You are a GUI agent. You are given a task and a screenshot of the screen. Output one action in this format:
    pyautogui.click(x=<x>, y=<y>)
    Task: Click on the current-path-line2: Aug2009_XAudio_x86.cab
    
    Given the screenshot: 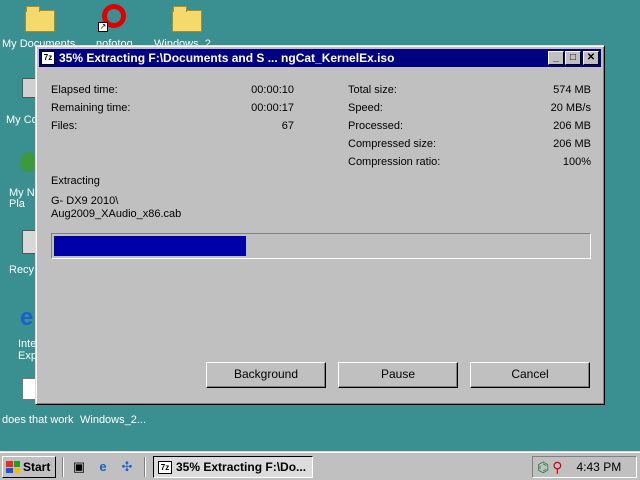 What is the action you would take?
    pyautogui.click(x=116, y=214)
    